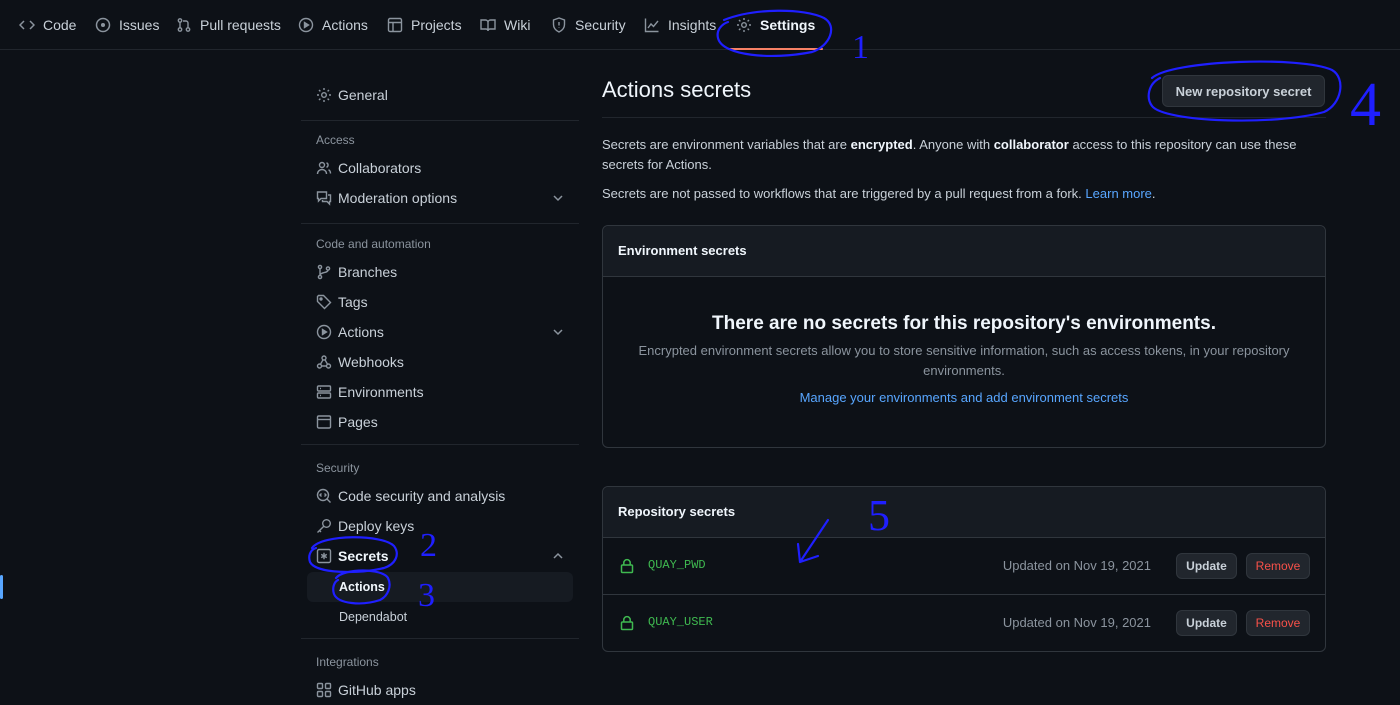  What do you see at coordinates (324, 392) in the screenshot?
I see `server-icon` at bounding box center [324, 392].